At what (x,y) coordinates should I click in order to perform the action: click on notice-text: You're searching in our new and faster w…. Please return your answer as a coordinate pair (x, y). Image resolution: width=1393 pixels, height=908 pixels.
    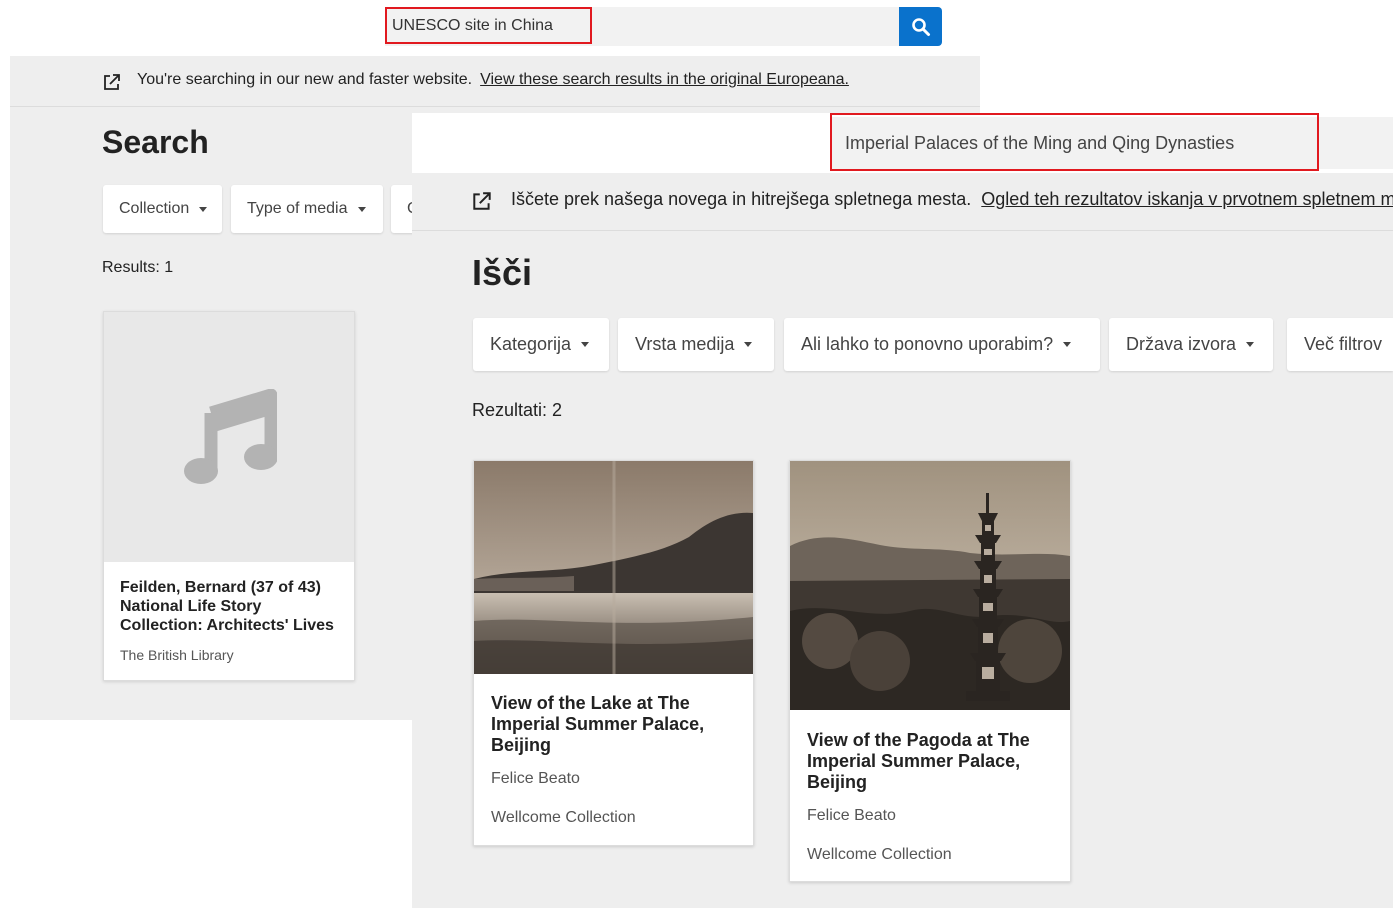
    Looking at the image, I should click on (493, 80).